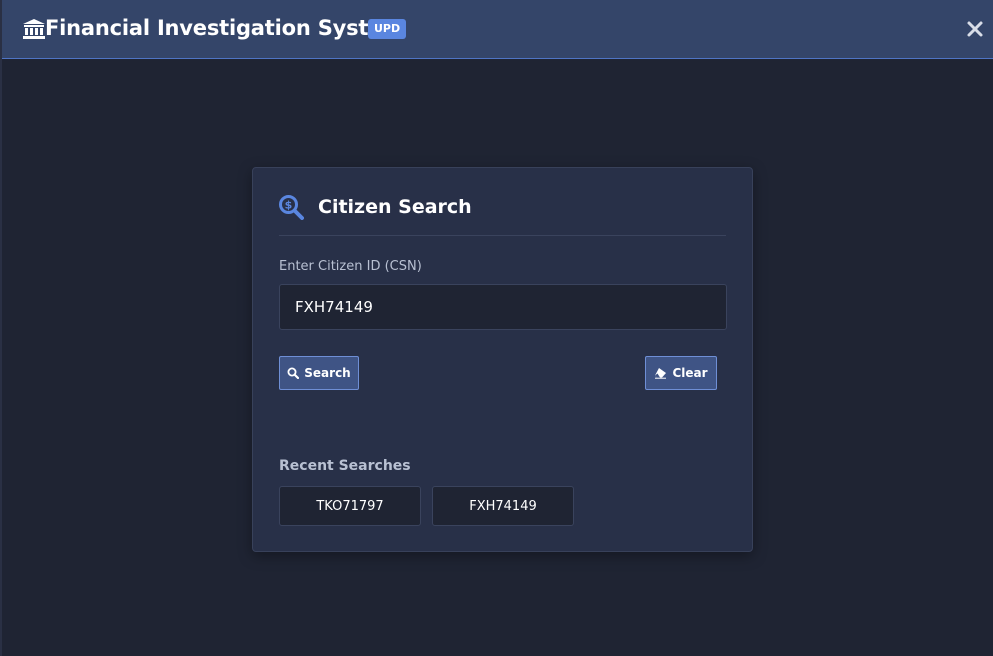 Image resolution: width=993 pixels, height=656 pixels. I want to click on search-icon, so click(293, 373).